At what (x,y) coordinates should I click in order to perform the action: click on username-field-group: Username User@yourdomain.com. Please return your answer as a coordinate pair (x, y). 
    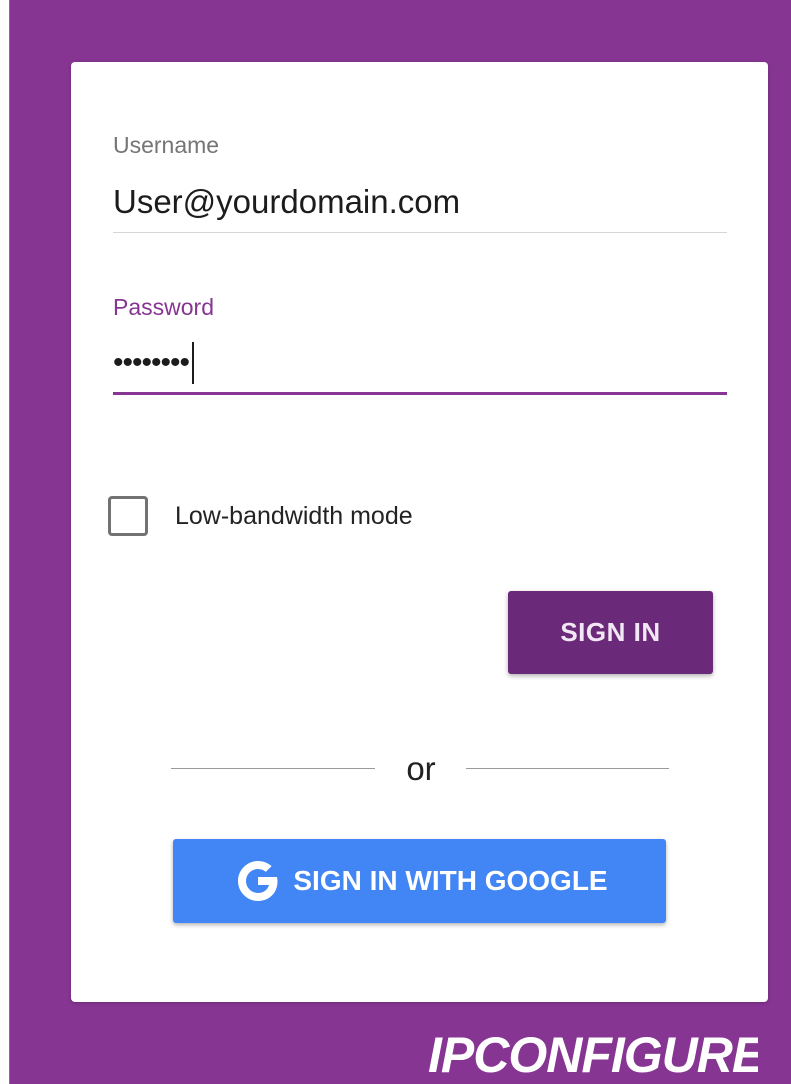
    Looking at the image, I should click on (420, 182).